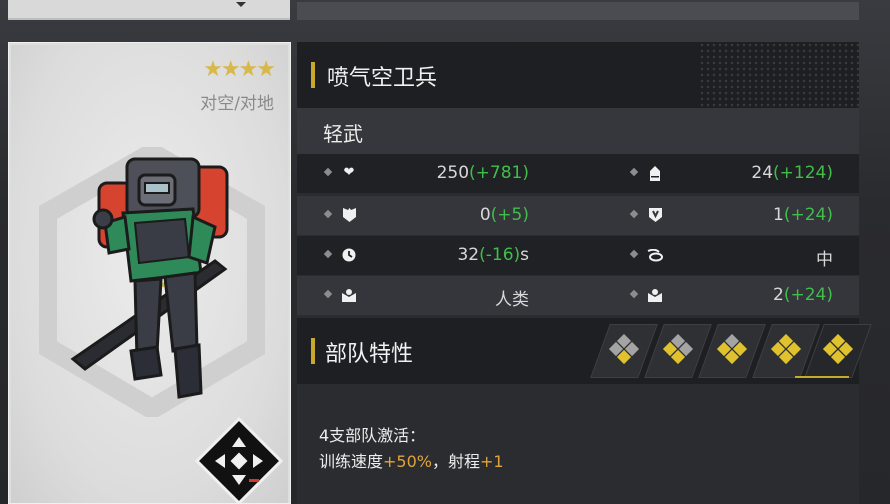 This screenshot has width=890, height=504. I want to click on trait-tier-5-tab, so click(838, 351).